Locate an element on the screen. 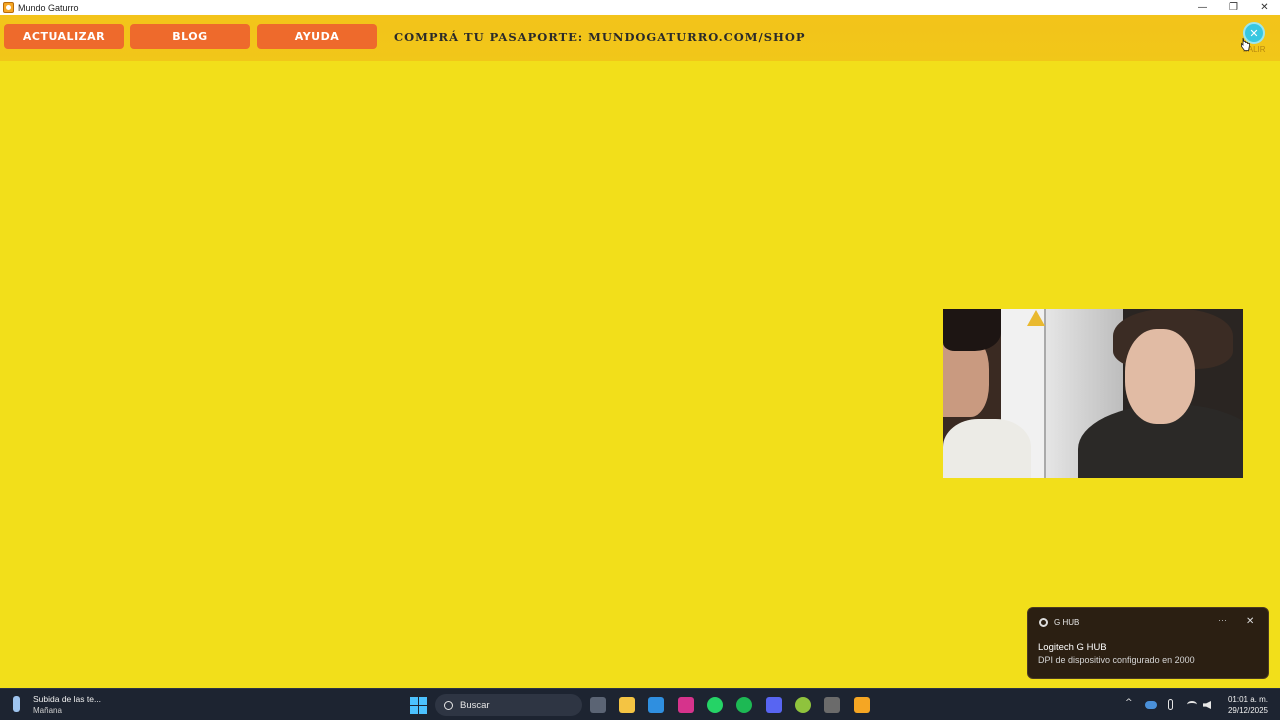  webcam-person-right is located at coordinates (1160, 393).